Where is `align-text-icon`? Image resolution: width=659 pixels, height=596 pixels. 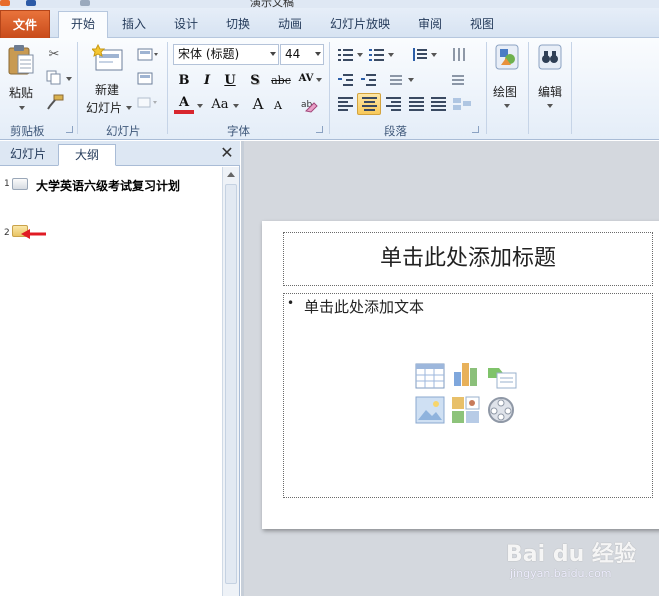
align-text-icon is located at coordinates (459, 79).